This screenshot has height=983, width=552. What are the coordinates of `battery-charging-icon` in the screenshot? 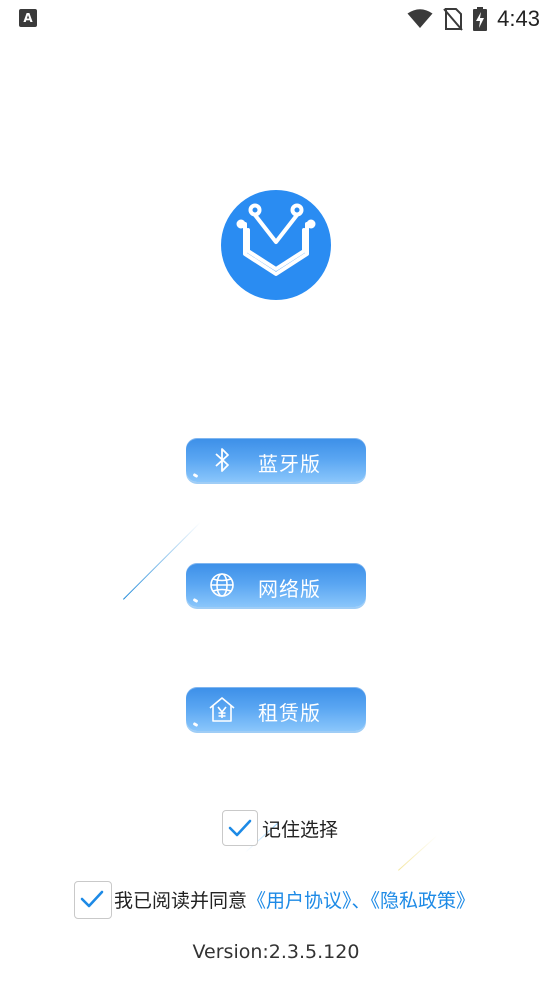 It's located at (480, 19).